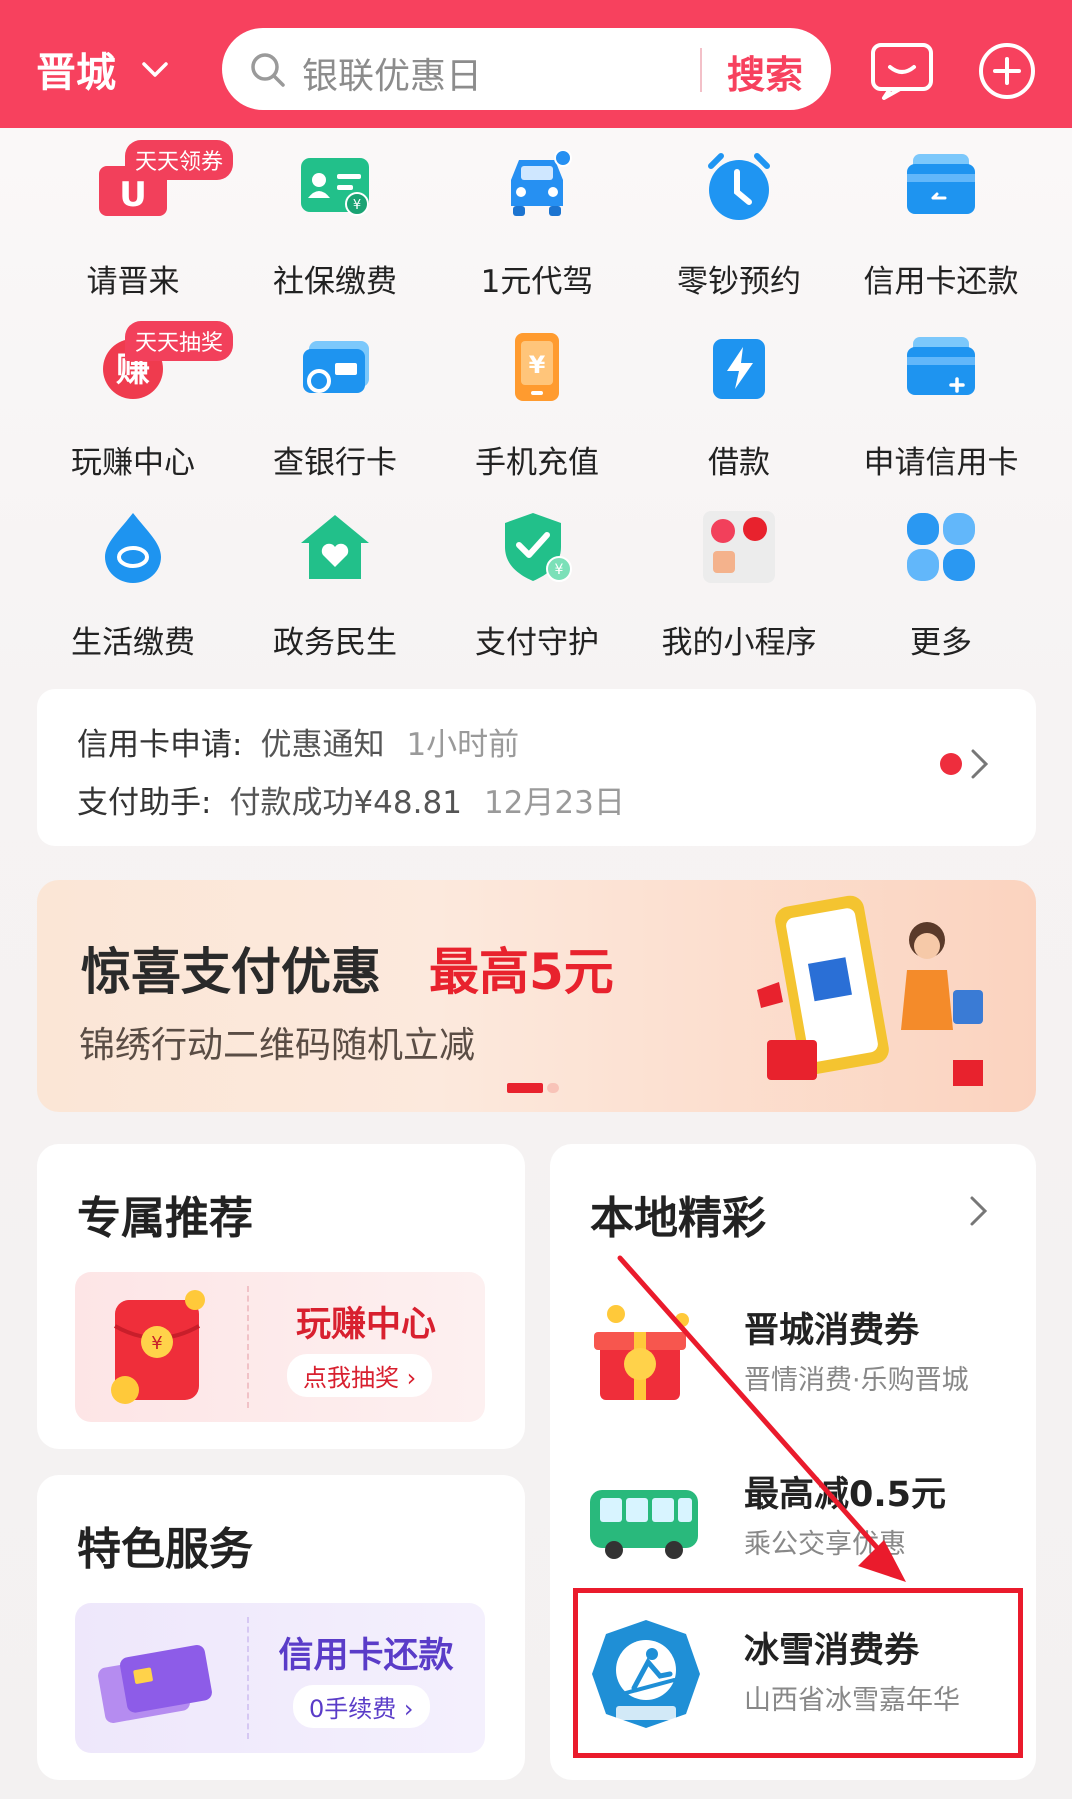  I want to click on carousel-indicator, so click(533, 1088).